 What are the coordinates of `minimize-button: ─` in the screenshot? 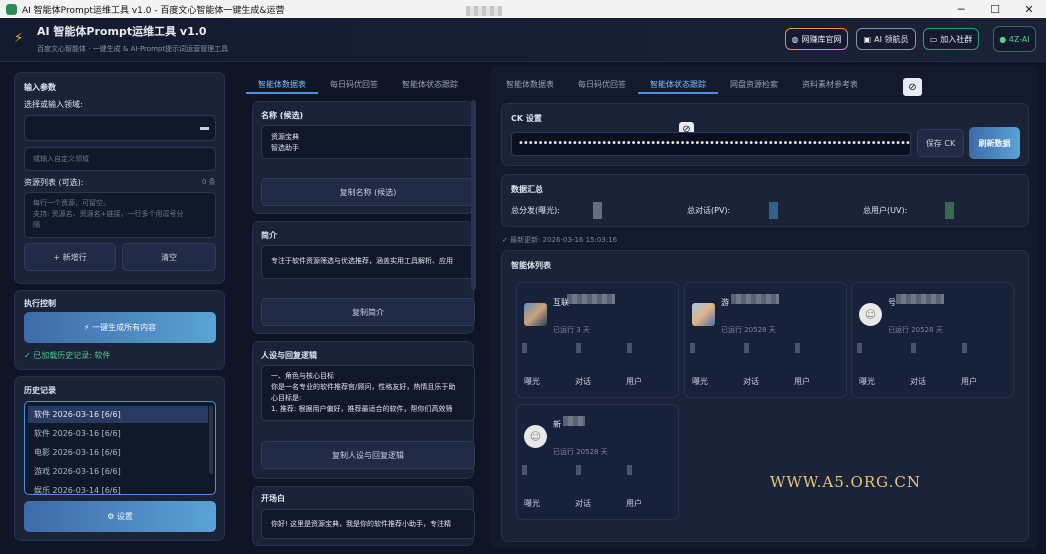 It's located at (961, 9).